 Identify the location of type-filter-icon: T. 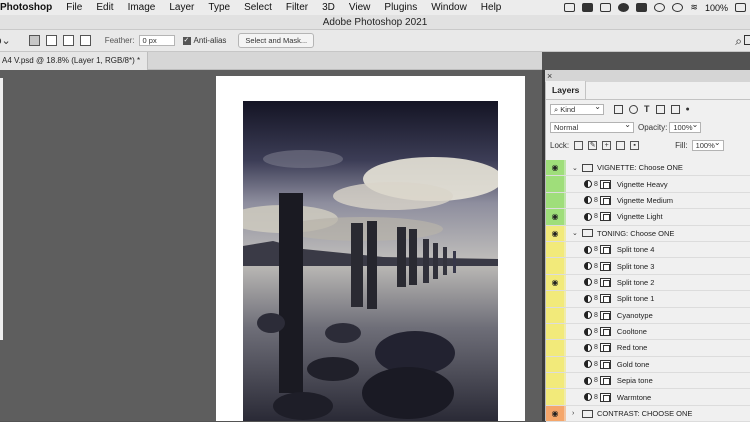
(647, 109).